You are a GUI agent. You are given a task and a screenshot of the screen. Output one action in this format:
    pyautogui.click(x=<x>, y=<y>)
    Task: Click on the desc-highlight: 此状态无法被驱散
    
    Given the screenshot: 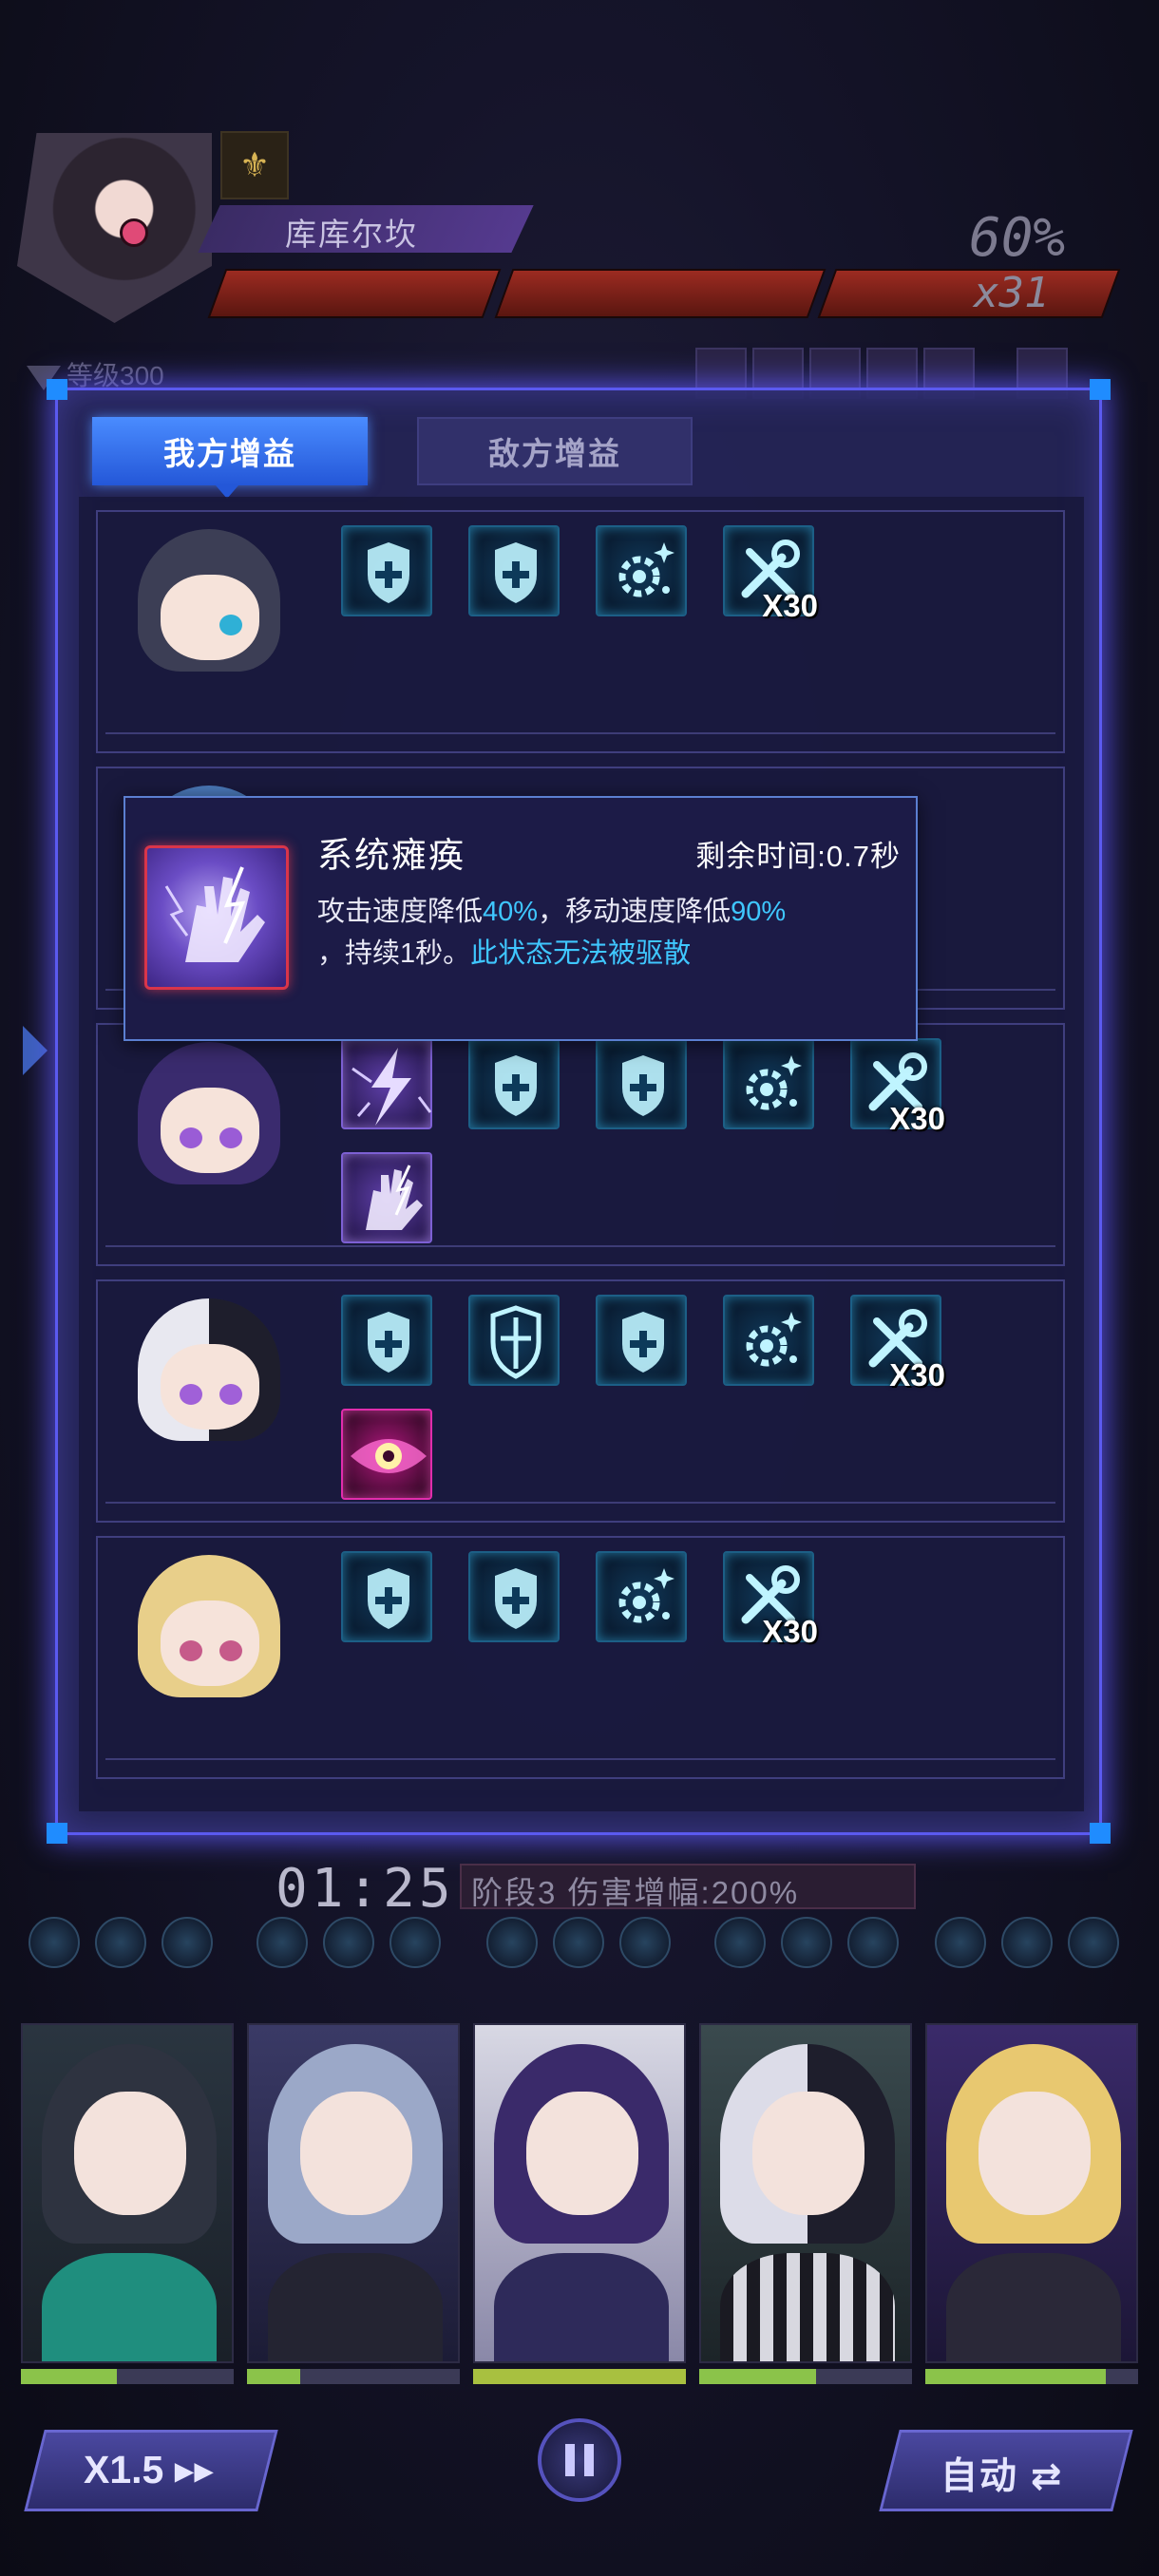 What is the action you would take?
    pyautogui.click(x=581, y=953)
    